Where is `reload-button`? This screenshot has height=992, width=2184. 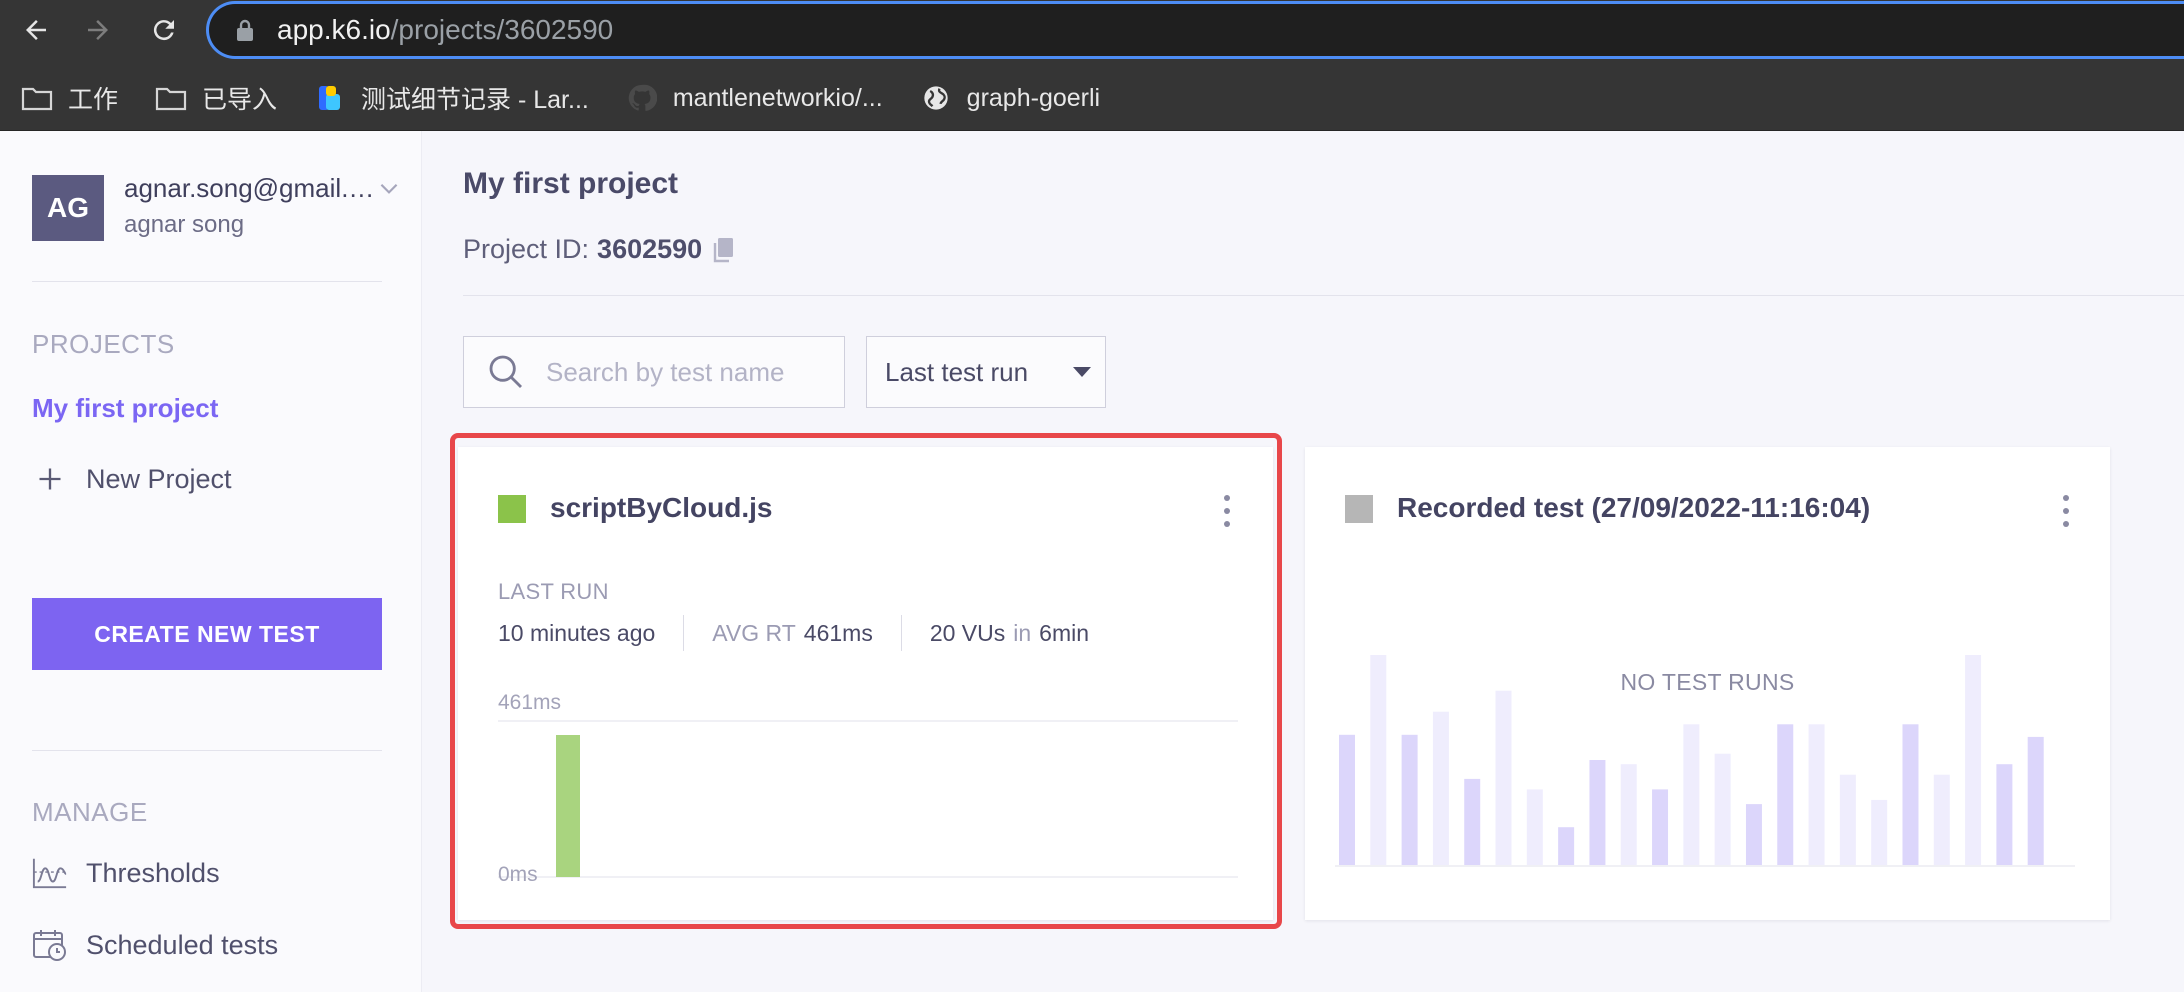
reload-button is located at coordinates (164, 30).